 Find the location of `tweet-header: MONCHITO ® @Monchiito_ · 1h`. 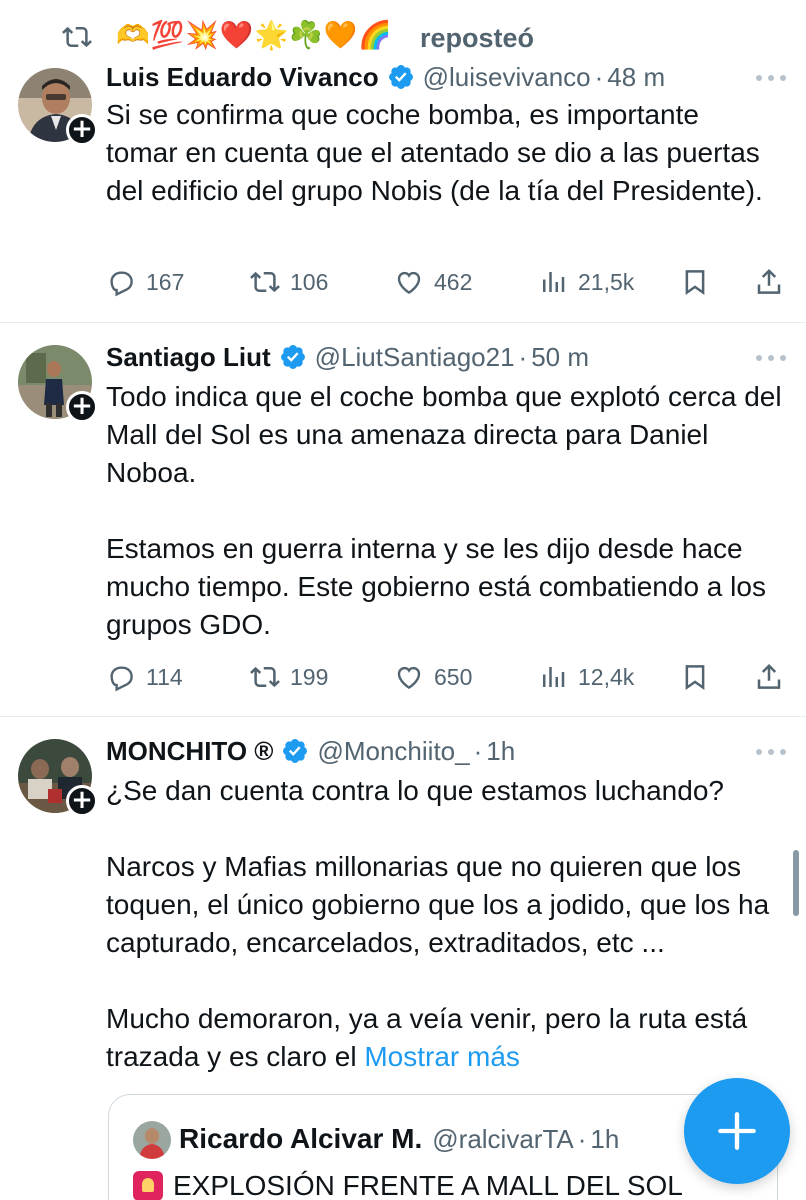

tweet-header: MONCHITO ® @Monchiito_ · 1h is located at coordinates (310, 751).